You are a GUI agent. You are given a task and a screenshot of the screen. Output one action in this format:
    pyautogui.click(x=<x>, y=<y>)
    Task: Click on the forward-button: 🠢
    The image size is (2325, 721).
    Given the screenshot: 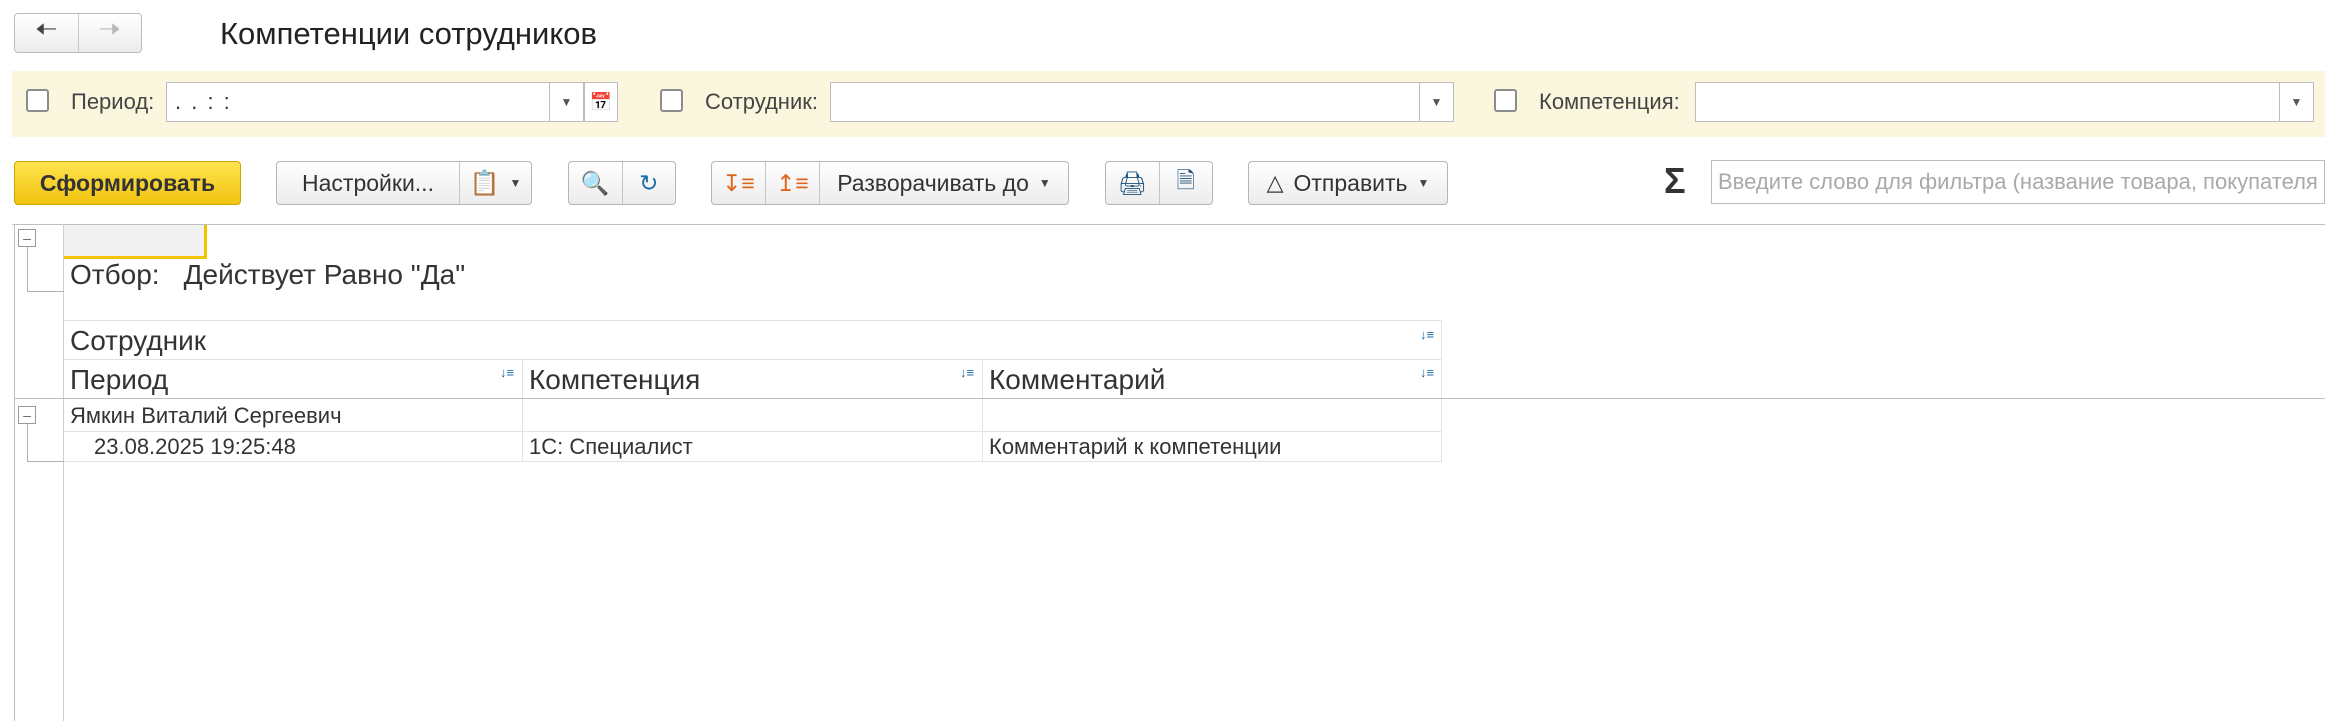 What is the action you would take?
    pyautogui.click(x=110, y=33)
    